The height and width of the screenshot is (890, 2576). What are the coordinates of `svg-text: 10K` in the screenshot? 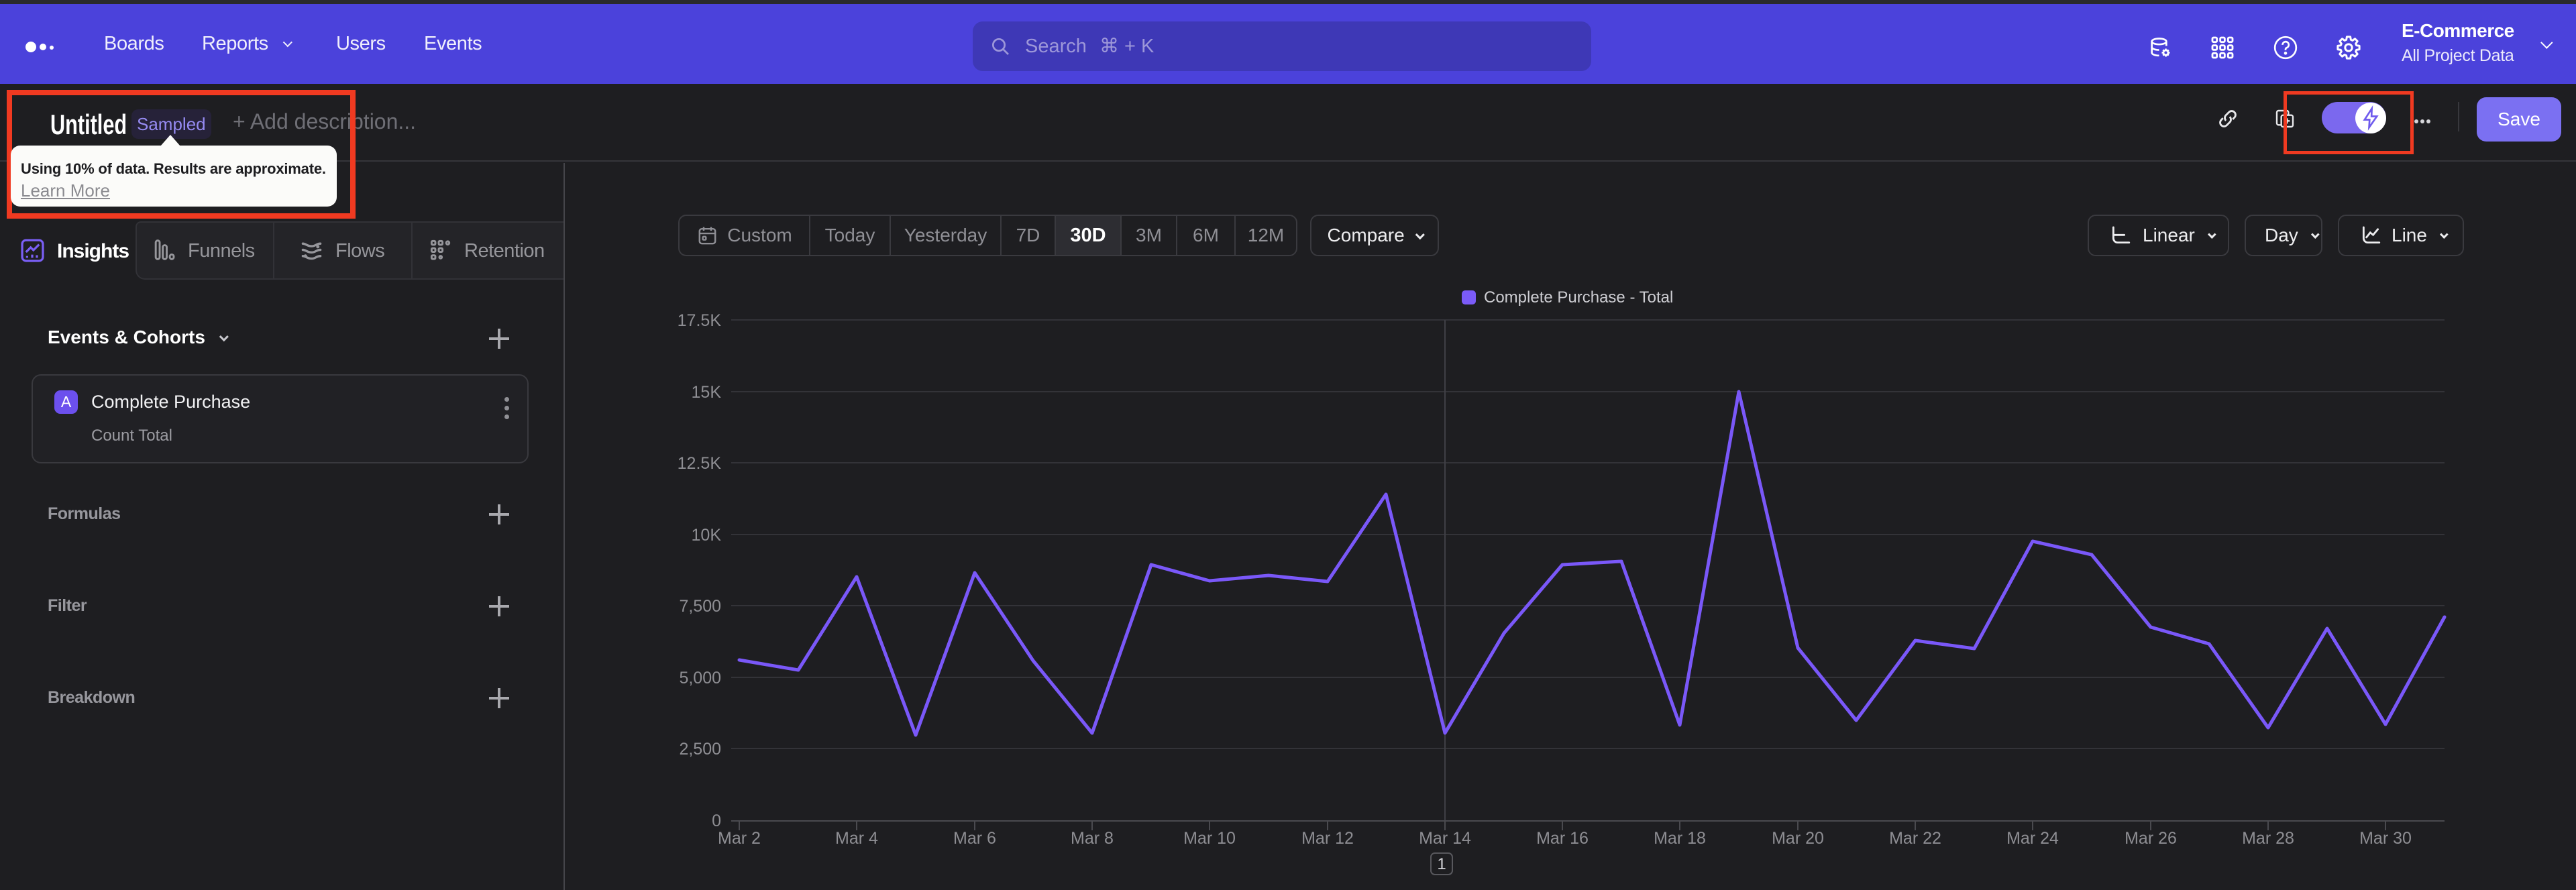 It's located at (707, 535).